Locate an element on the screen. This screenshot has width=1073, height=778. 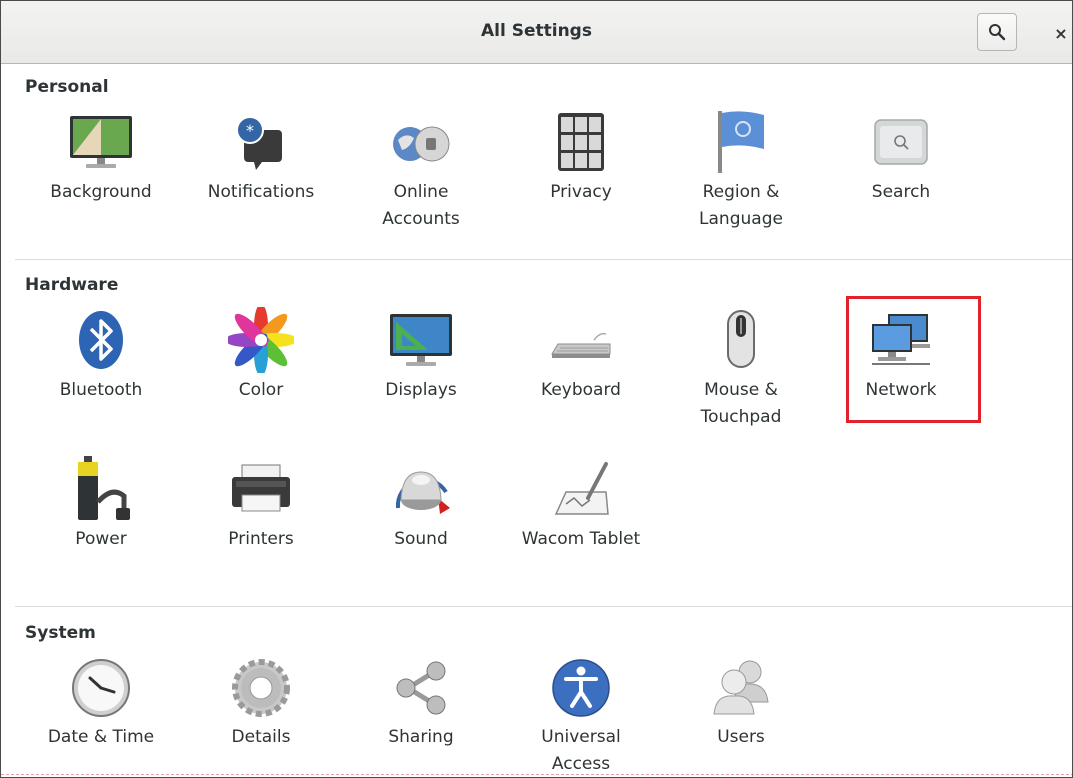
settings-item-online-accounts: Online Accounts is located at coordinates (421, 174).